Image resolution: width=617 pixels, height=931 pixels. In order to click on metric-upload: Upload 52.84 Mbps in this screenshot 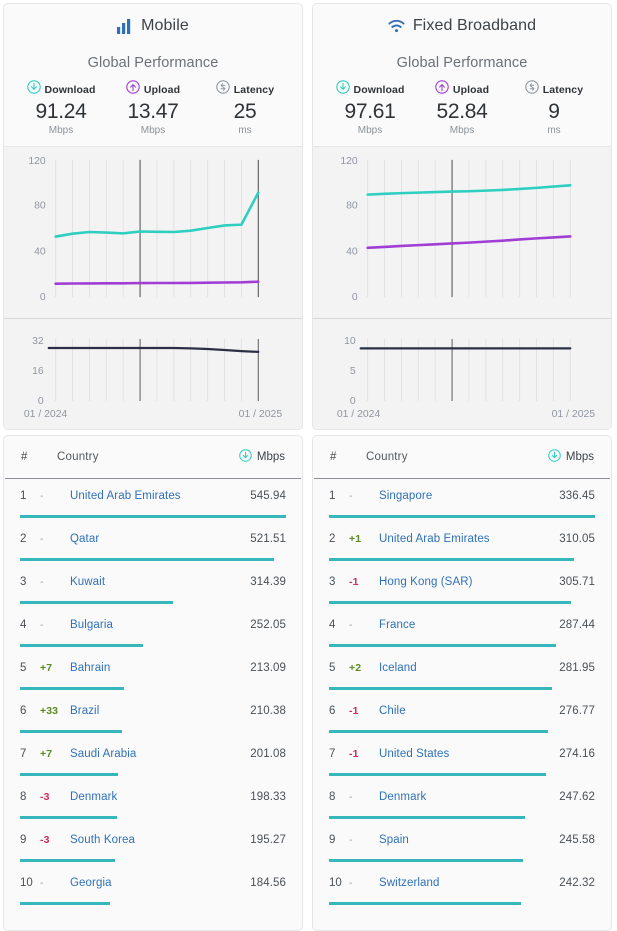, I will do `click(462, 108)`.